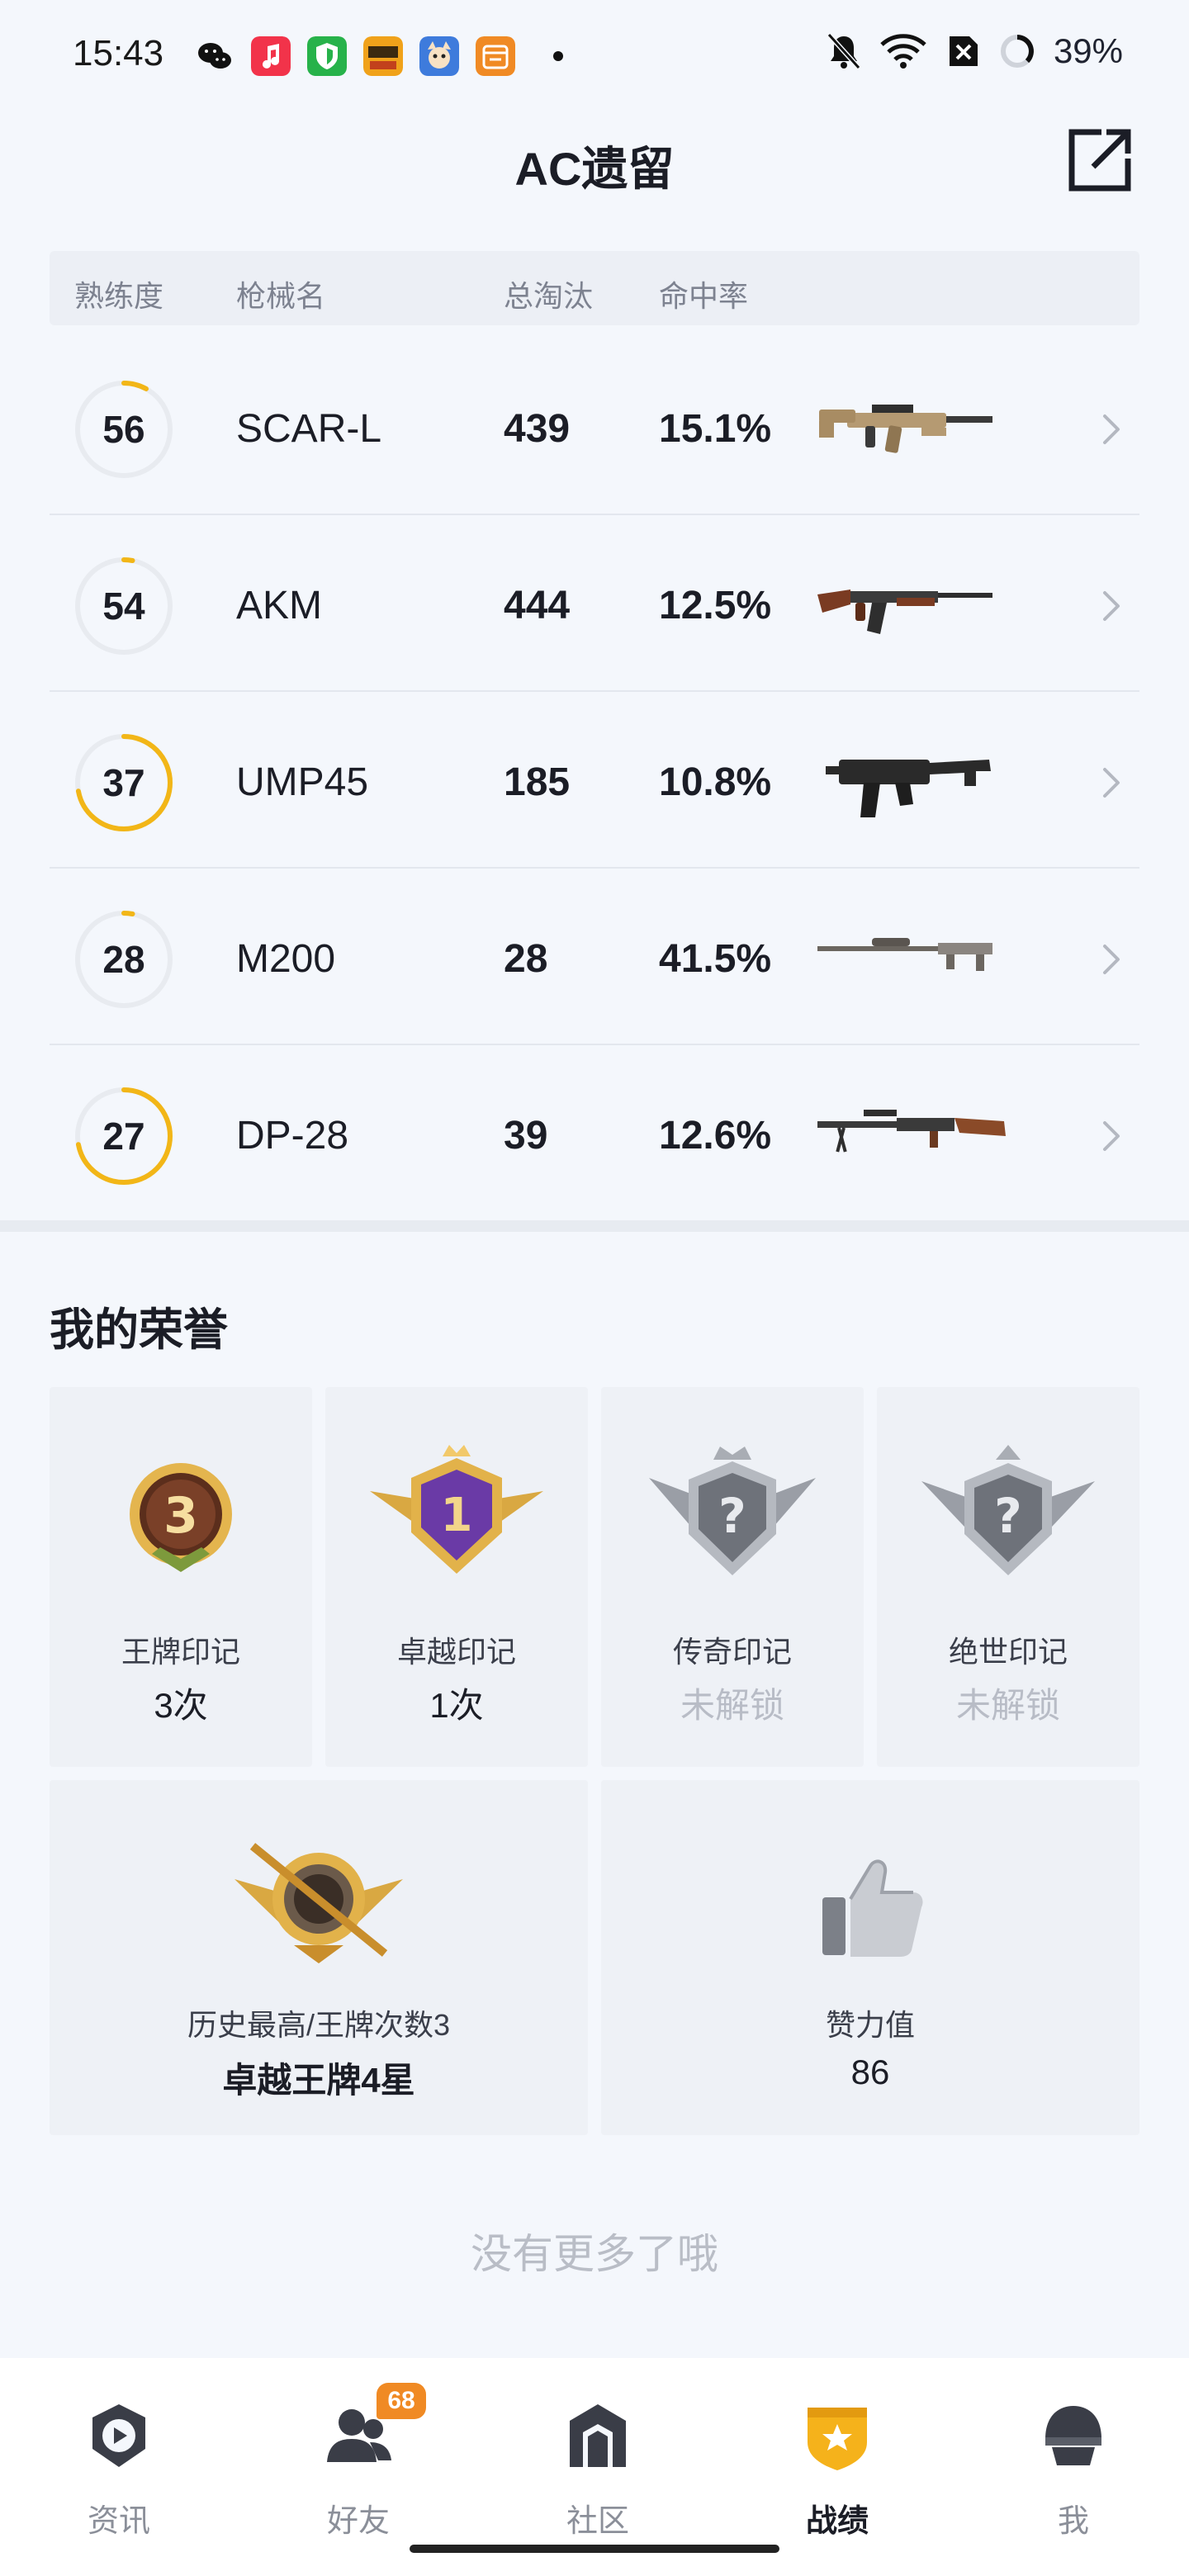 This screenshot has width=1189, height=2576. Describe the element at coordinates (872, 1908) in the screenshot. I see `thumbs-up-icon` at that location.